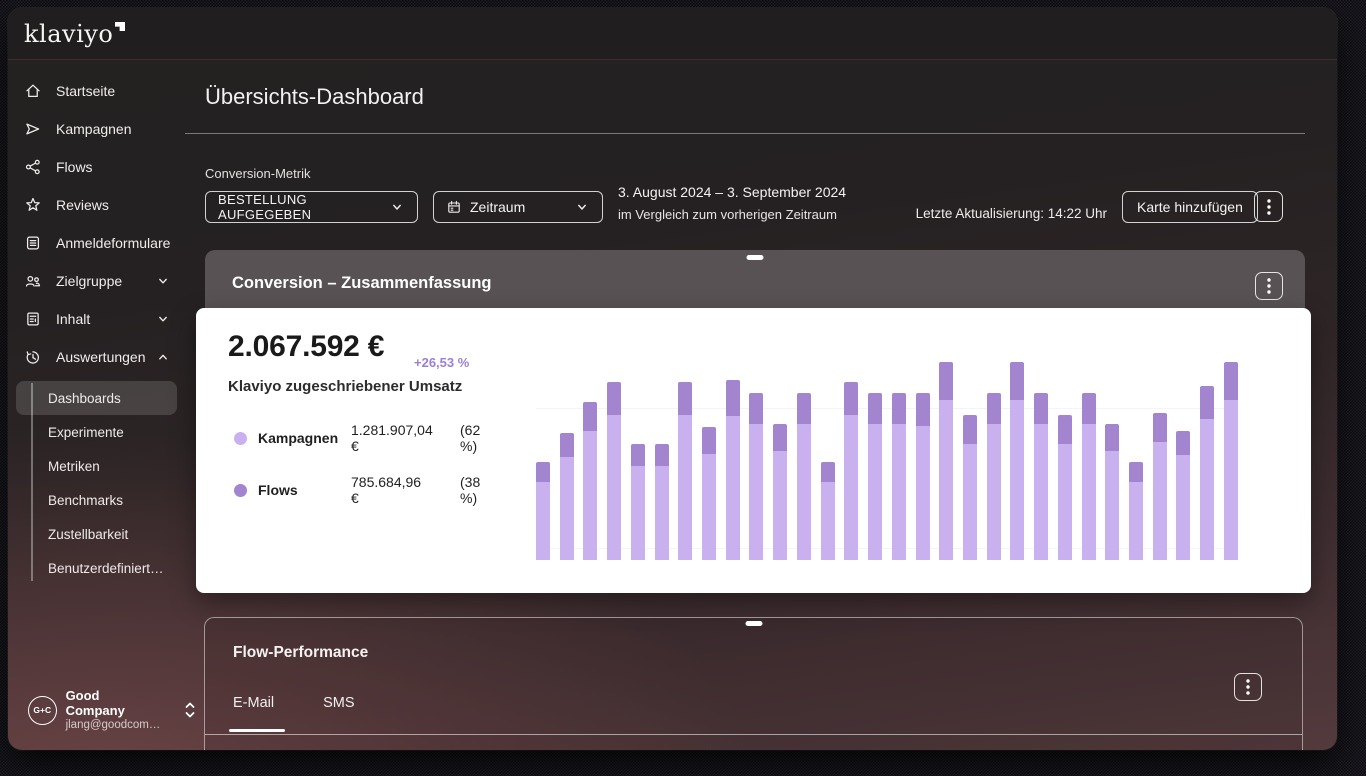 The image size is (1366, 776). What do you see at coordinates (82, 205) in the screenshot?
I see `sidebar-item-label: Reviews` at bounding box center [82, 205].